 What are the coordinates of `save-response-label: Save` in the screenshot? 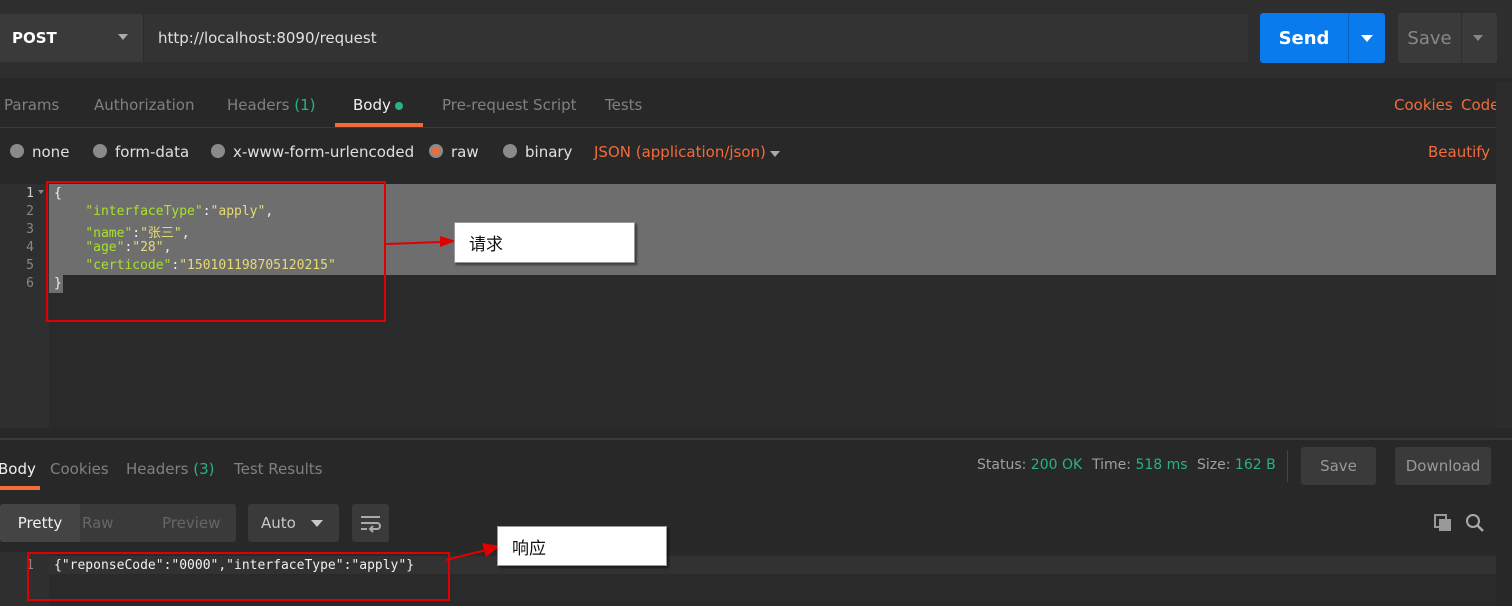 It's located at (1338, 466).